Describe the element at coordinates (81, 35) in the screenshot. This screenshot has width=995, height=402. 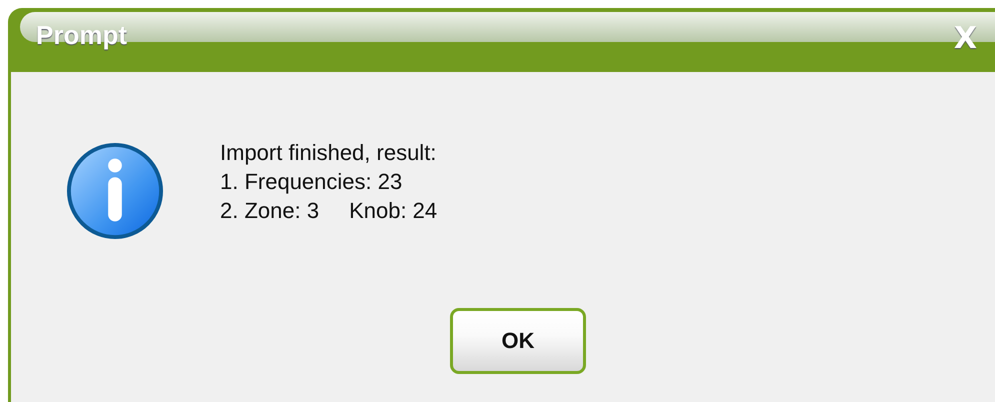
I see `window-title: Prompt` at that location.